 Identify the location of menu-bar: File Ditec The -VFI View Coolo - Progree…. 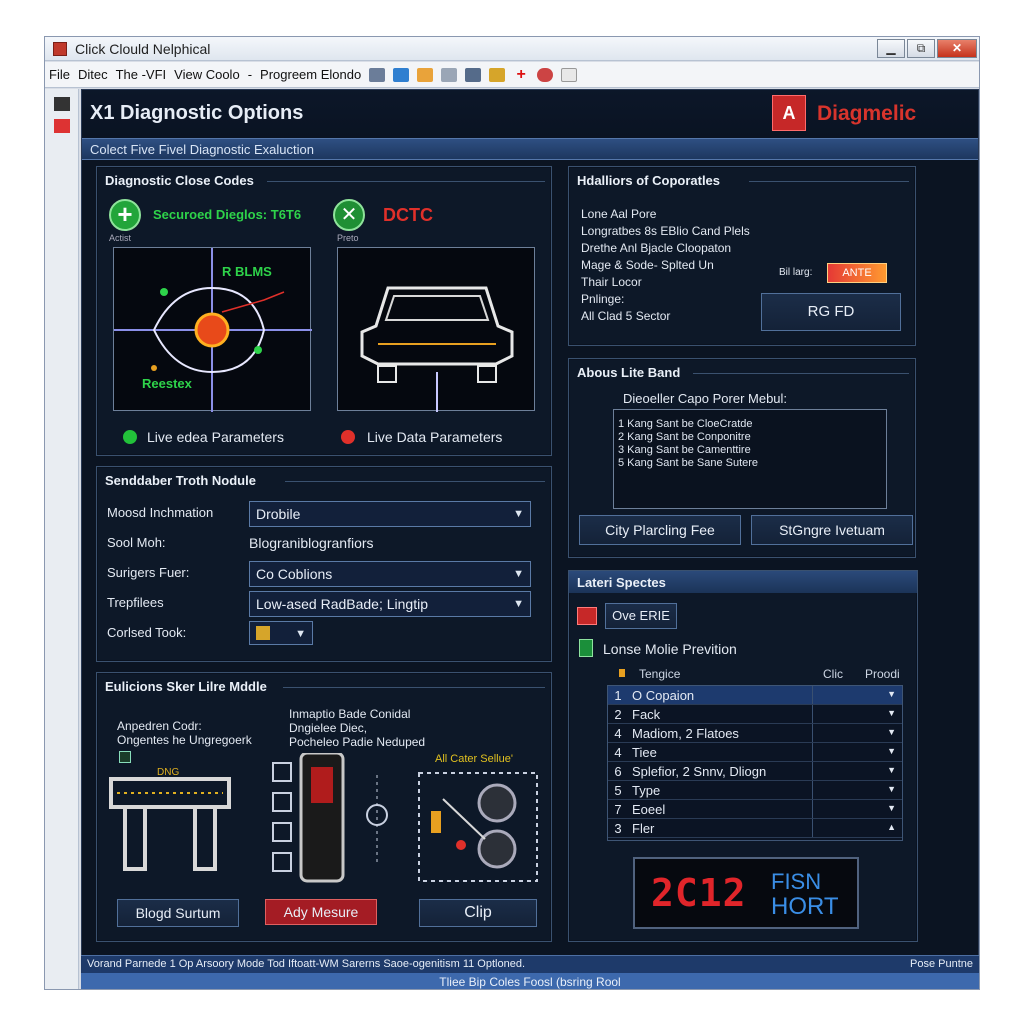
(512, 75).